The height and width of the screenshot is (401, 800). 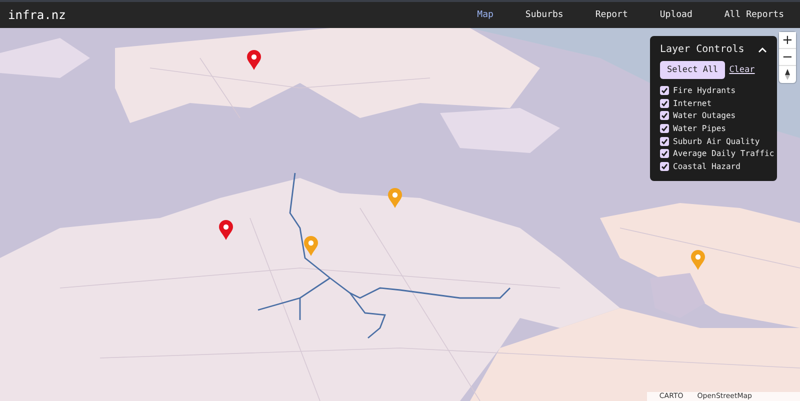 What do you see at coordinates (692, 103) in the screenshot?
I see `layer-label: Internet` at bounding box center [692, 103].